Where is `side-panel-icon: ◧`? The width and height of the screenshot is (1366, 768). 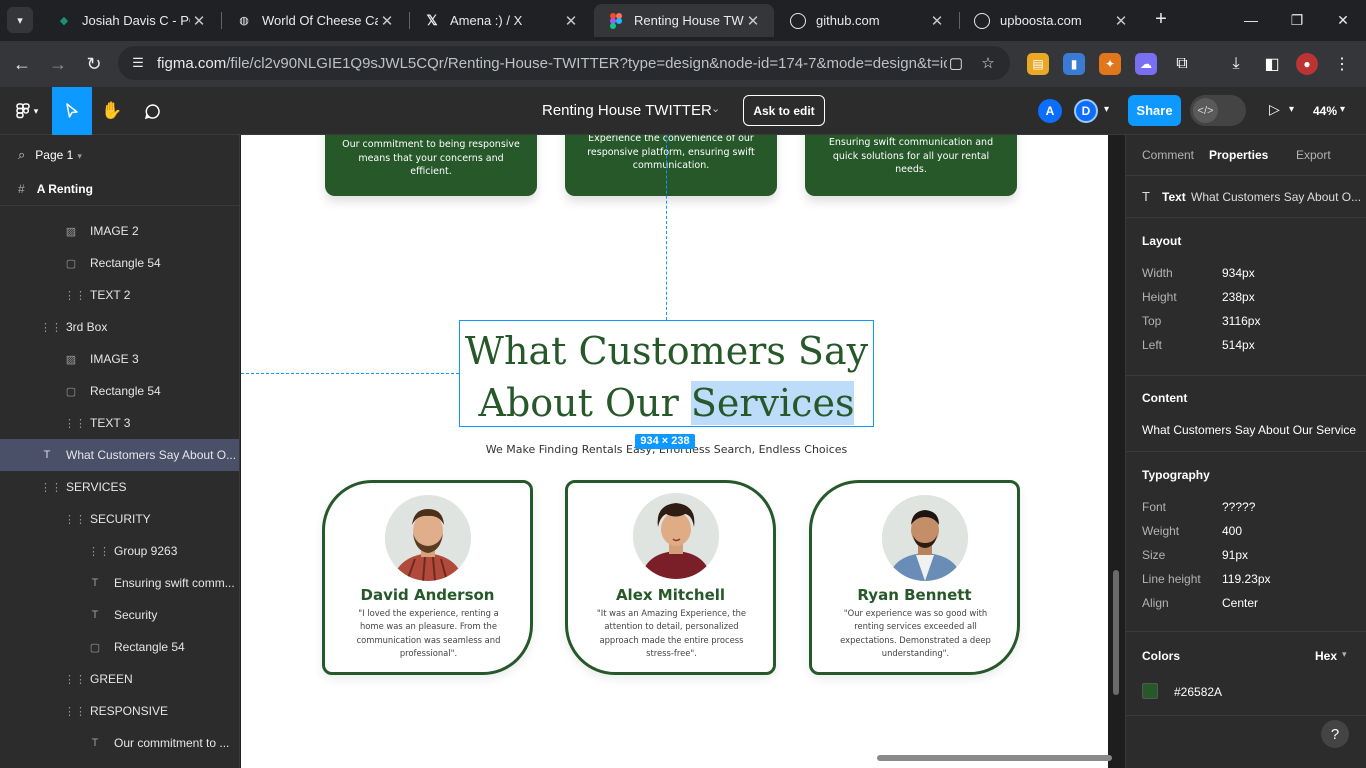
side-panel-icon: ◧ is located at coordinates (1272, 64).